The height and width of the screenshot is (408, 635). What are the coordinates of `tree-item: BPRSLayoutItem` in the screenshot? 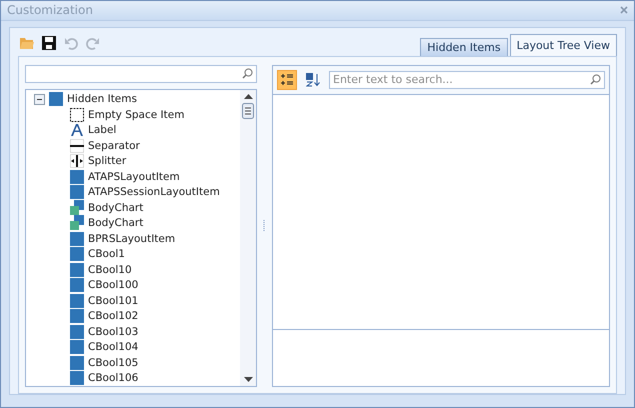 It's located at (132, 238).